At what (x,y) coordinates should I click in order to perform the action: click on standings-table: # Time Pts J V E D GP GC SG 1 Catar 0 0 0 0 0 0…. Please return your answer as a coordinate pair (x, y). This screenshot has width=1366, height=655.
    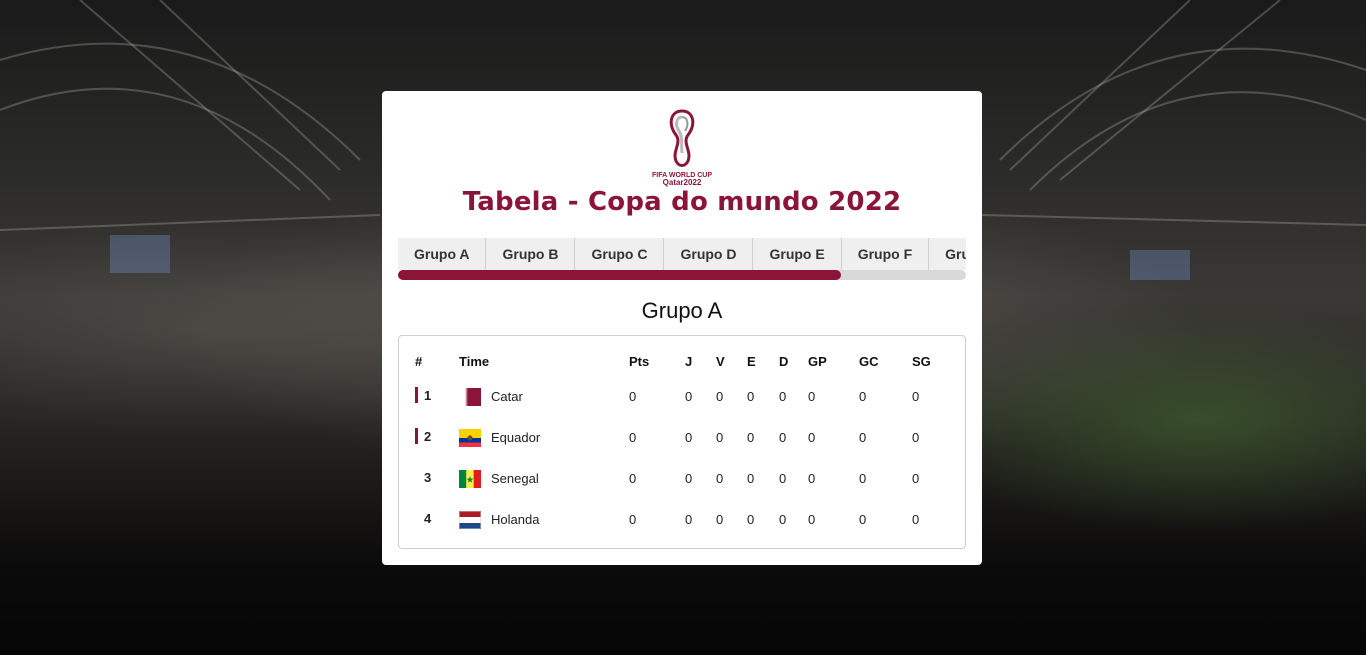
    Looking at the image, I should click on (682, 443).